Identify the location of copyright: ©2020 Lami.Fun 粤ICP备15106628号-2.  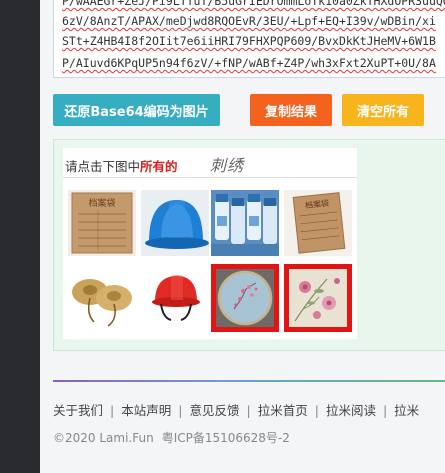
(171, 437).